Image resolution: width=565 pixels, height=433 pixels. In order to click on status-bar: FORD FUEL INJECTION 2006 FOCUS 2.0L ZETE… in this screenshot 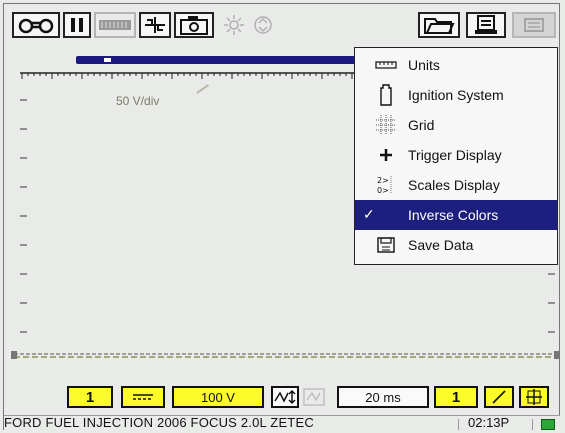, I will do `click(282, 423)`.